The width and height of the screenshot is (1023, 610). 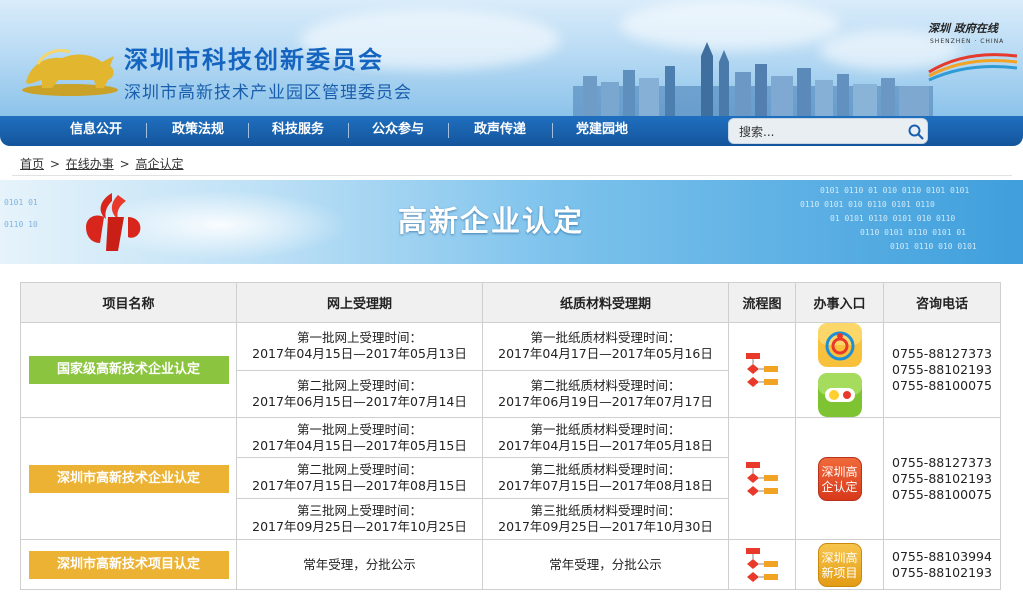 I want to click on city-skyline-image, so click(x=753, y=79).